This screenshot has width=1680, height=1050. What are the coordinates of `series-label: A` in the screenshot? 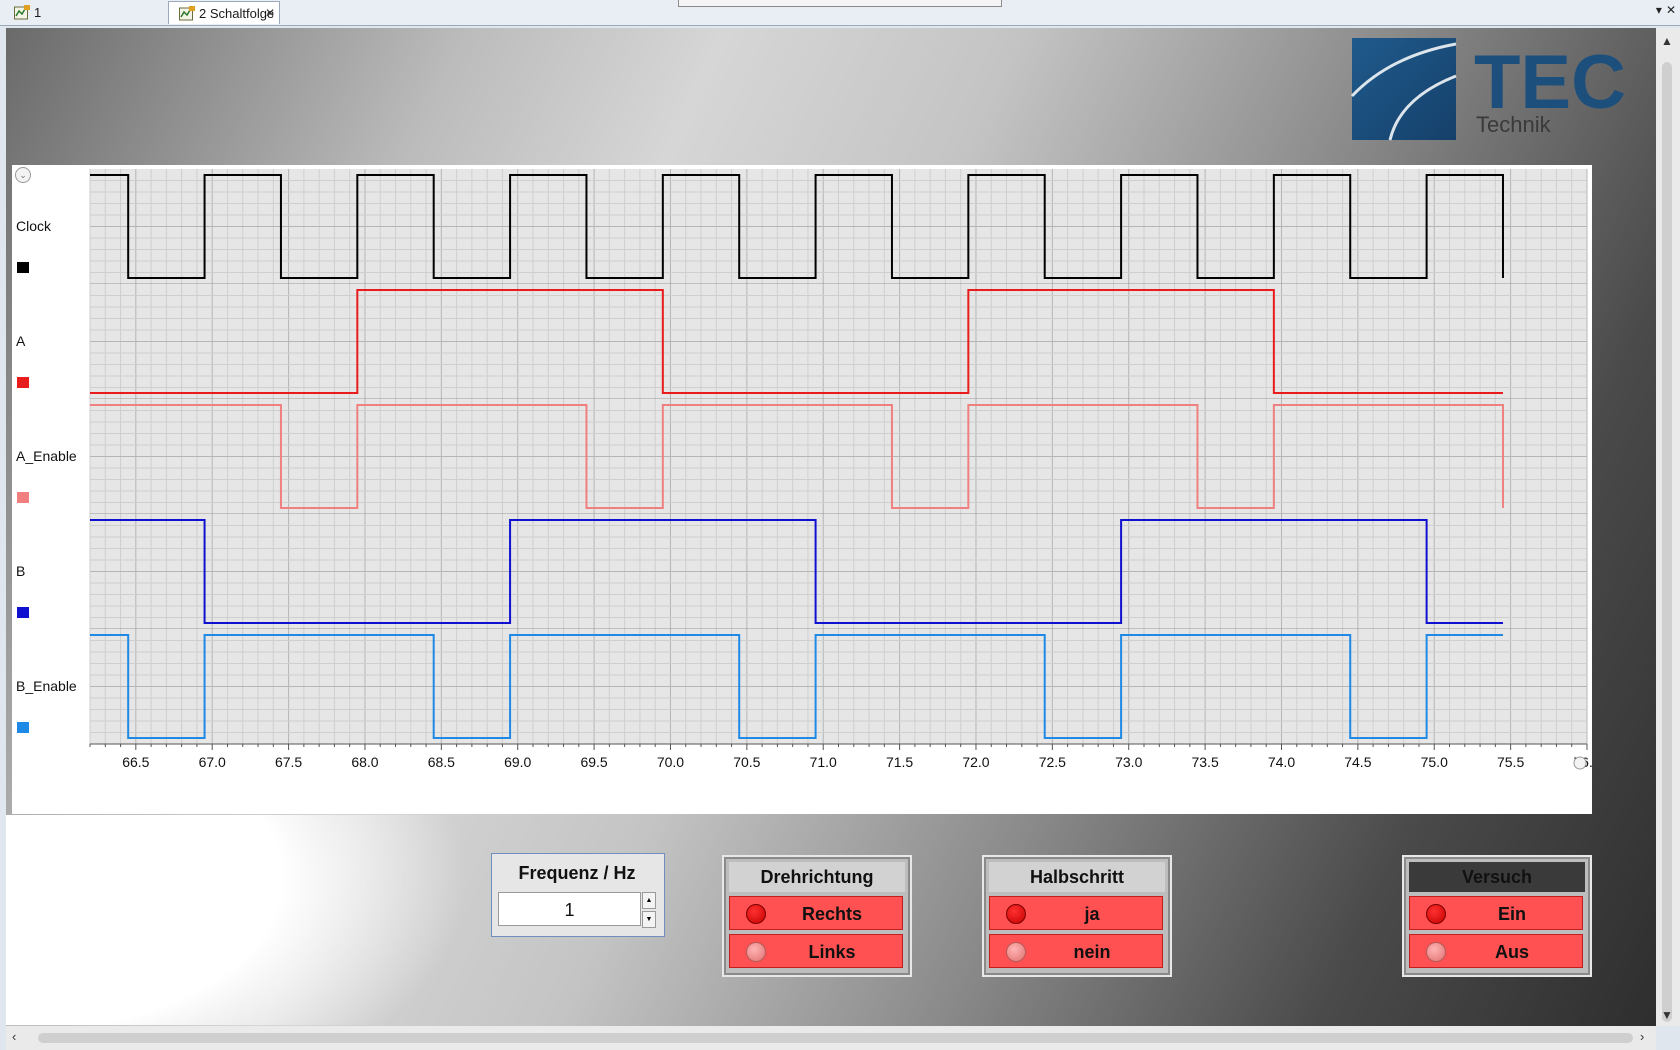 It's located at (21, 340).